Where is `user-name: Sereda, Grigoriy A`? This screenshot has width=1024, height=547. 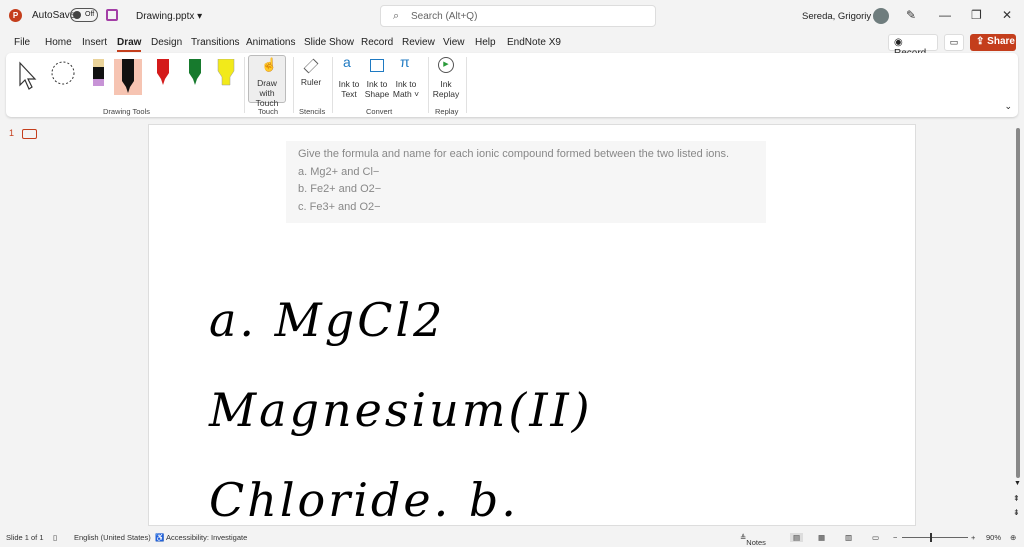
user-name: Sereda, Grigoriy A is located at coordinates (841, 16).